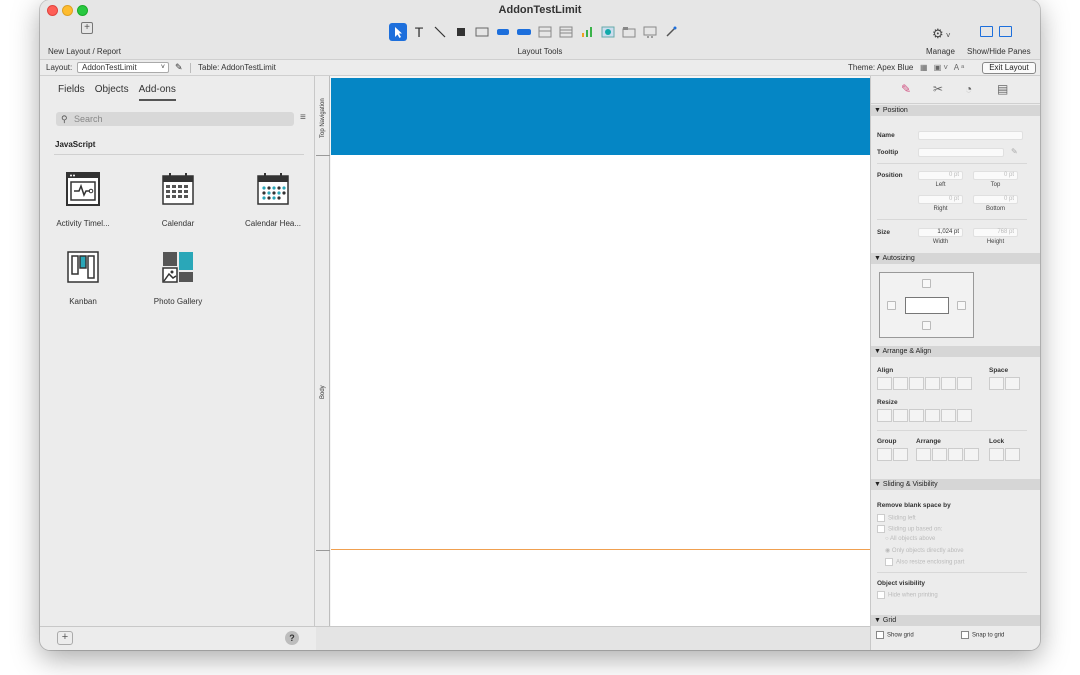  Describe the element at coordinates (895, 635) in the screenshot. I see `show-grid-checkbox: Show grid` at that location.